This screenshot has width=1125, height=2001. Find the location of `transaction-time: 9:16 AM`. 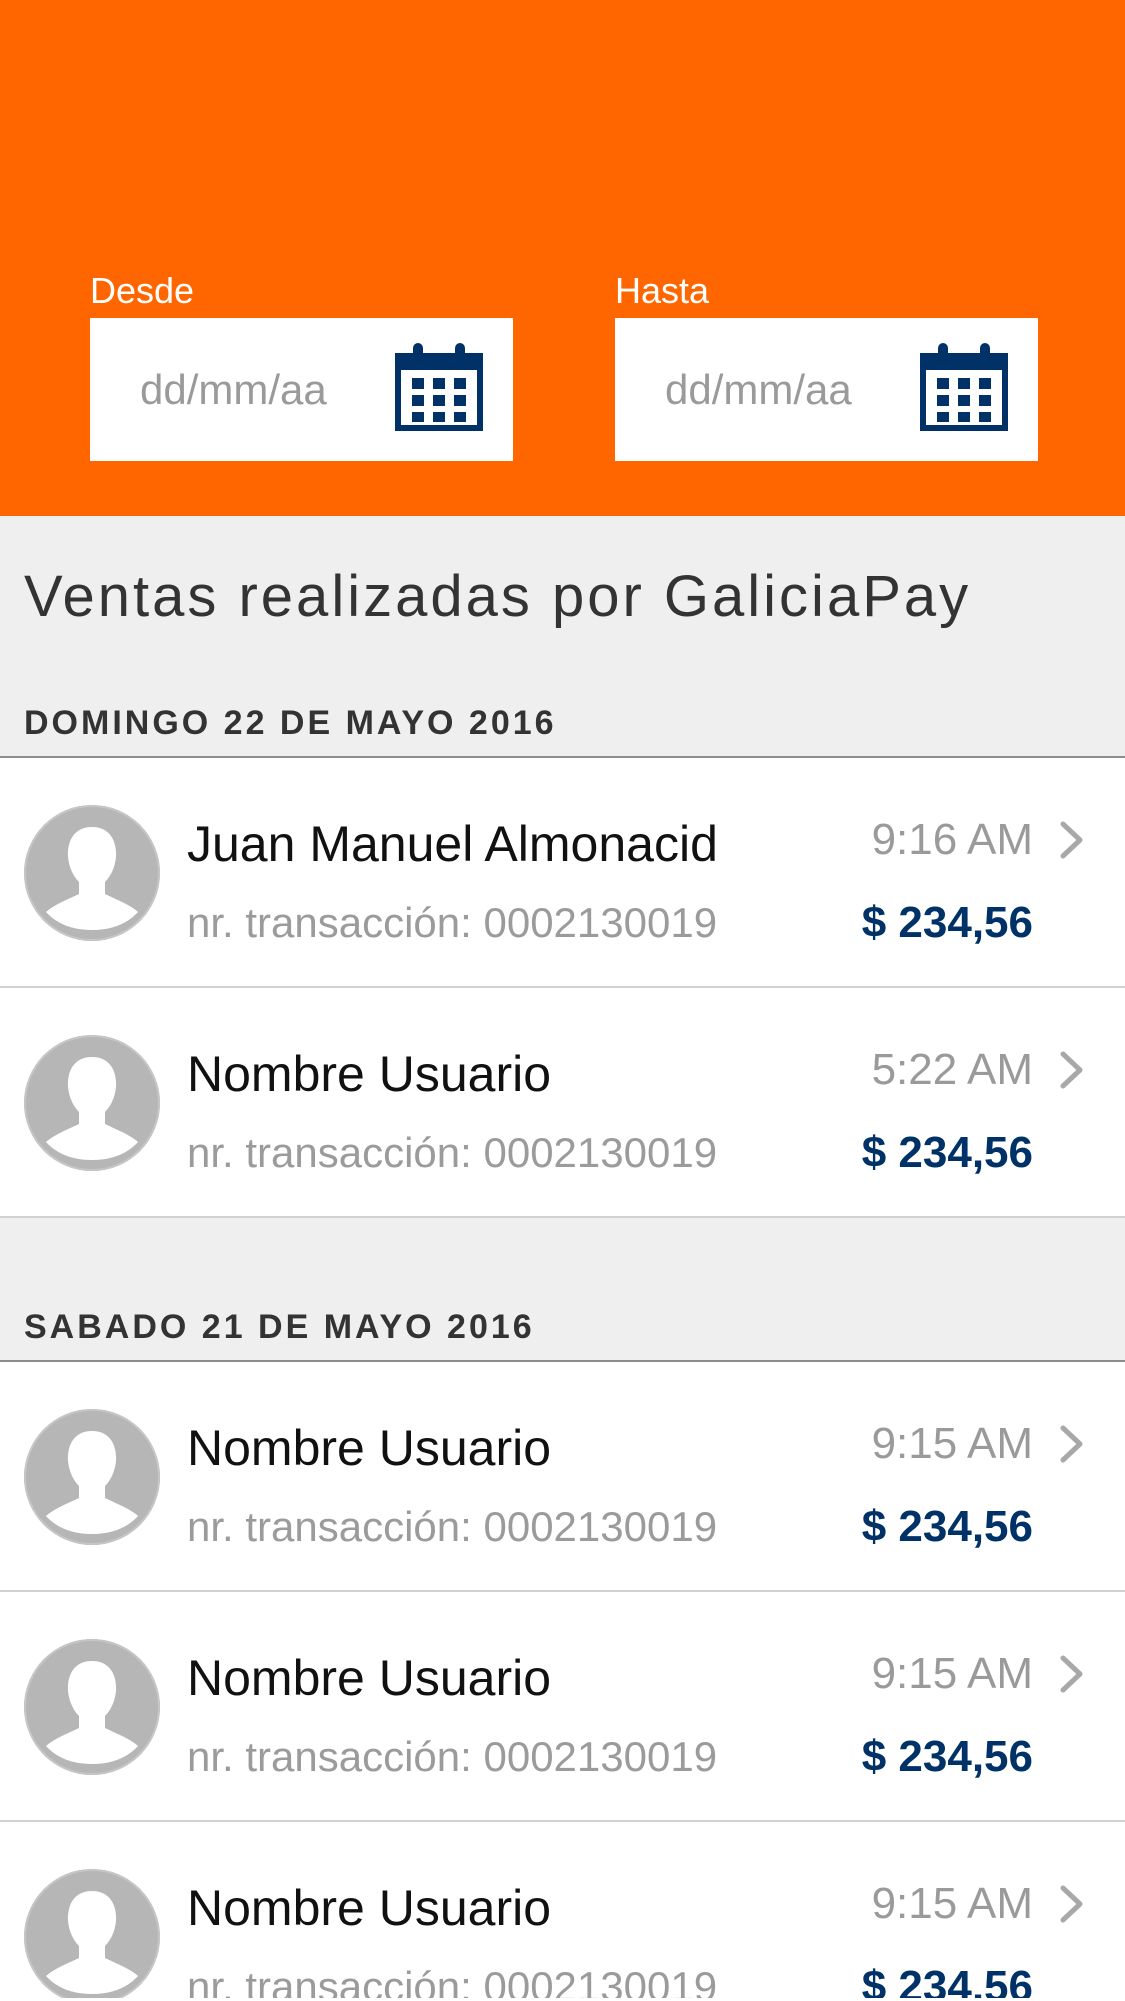

transaction-time: 9:16 AM is located at coordinates (952, 839).